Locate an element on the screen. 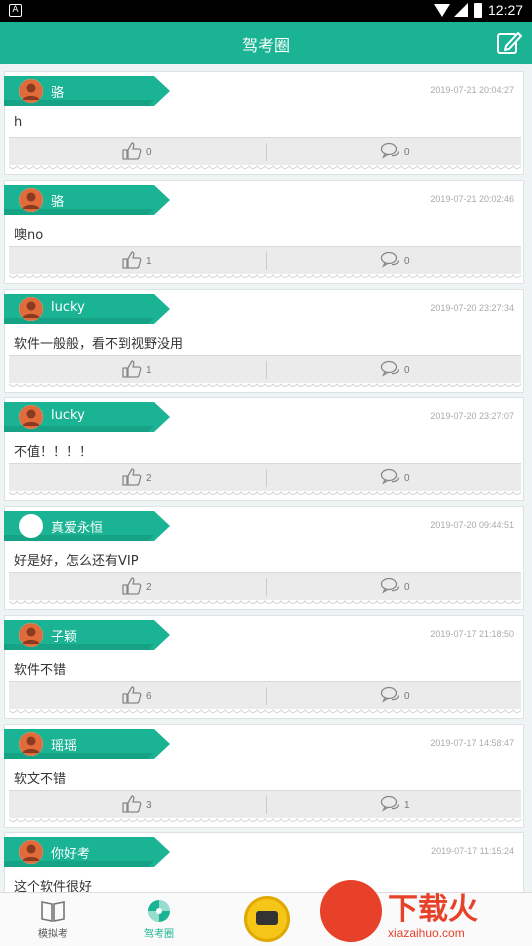 The height and width of the screenshot is (946, 532). fire-logo-icon is located at coordinates (351, 911).